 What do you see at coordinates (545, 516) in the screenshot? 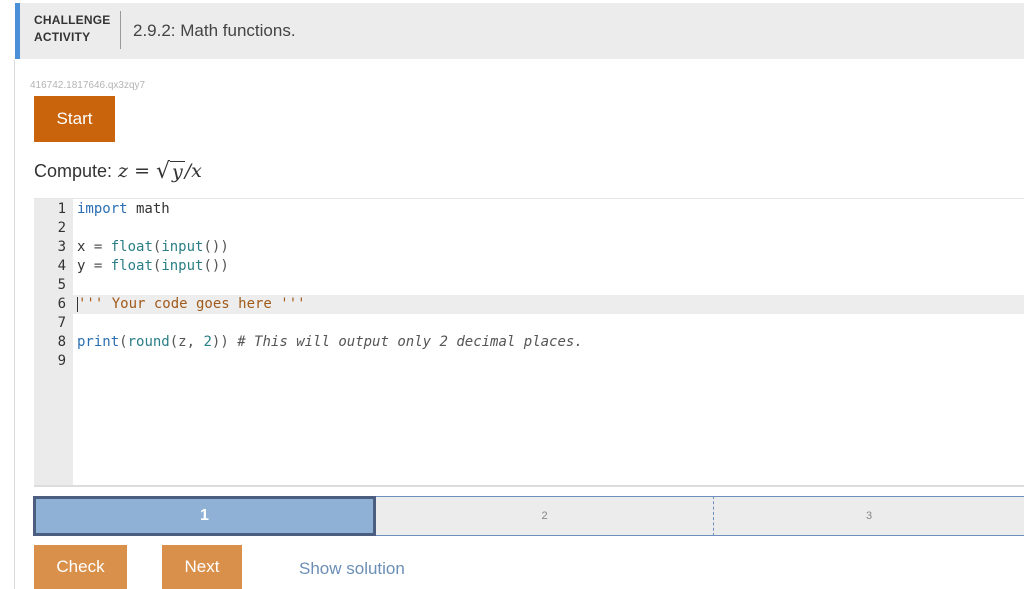
I see `progress-step-2: 2` at bounding box center [545, 516].